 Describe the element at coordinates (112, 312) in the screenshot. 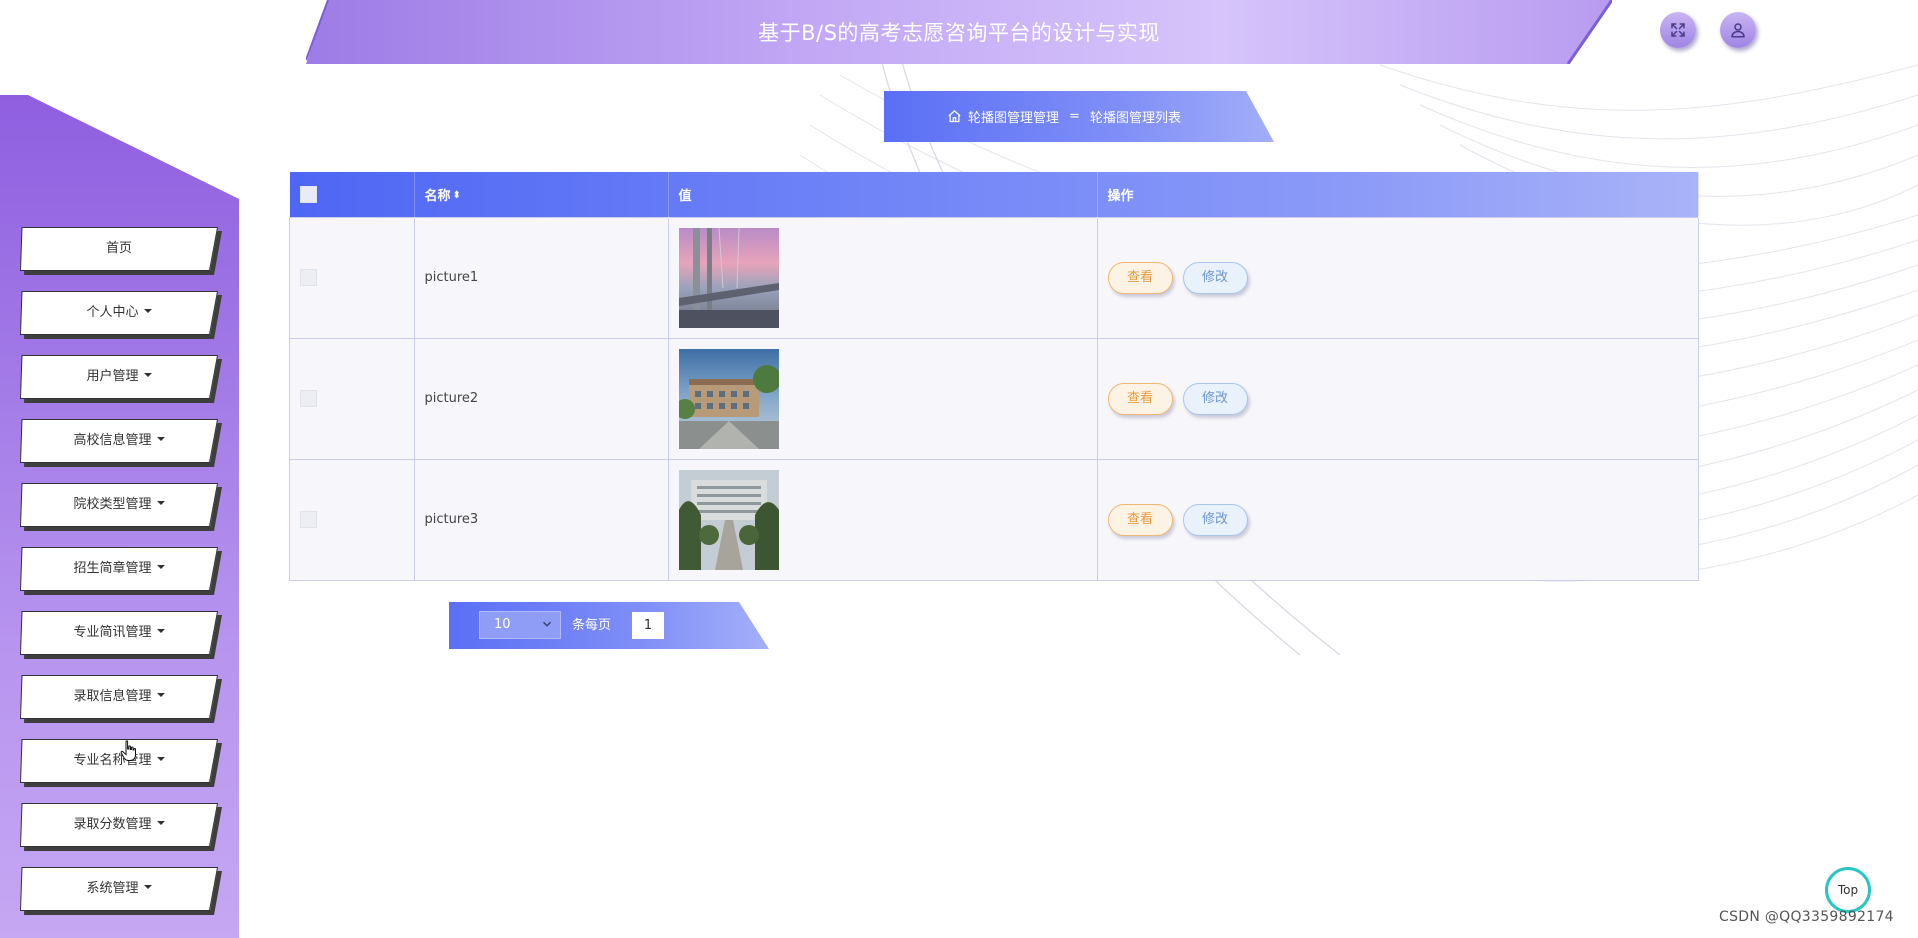

I see `sidebar-item-text: 个人中心` at that location.